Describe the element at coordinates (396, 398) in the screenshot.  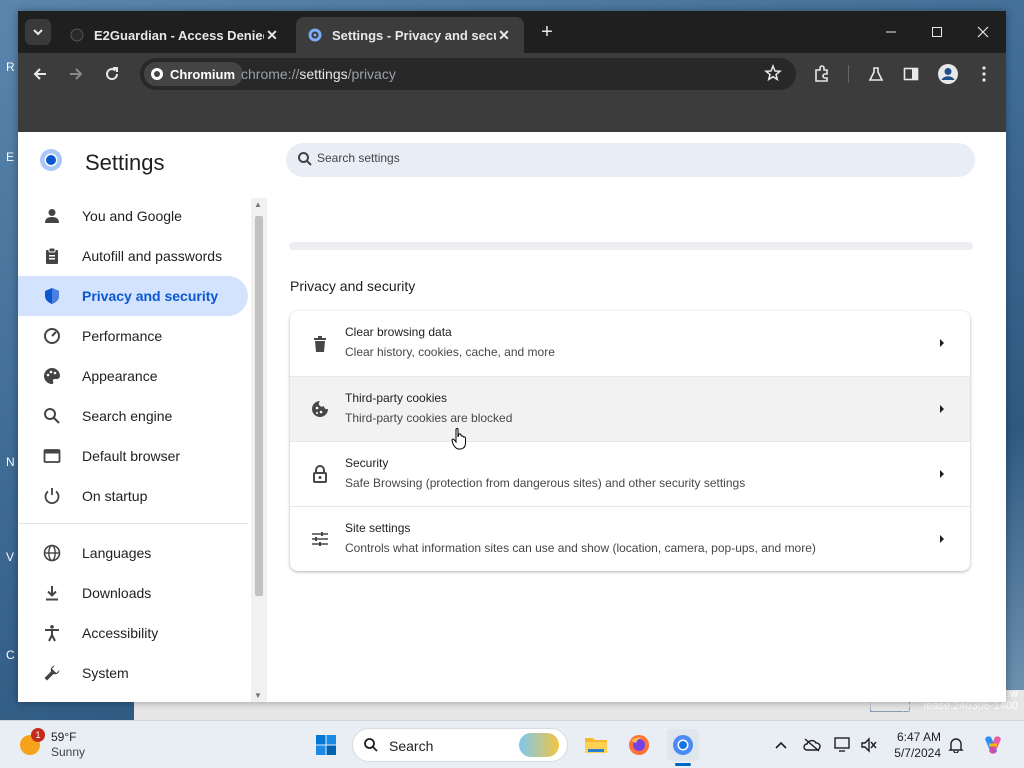
I see `row-title: Third-party cookies` at that location.